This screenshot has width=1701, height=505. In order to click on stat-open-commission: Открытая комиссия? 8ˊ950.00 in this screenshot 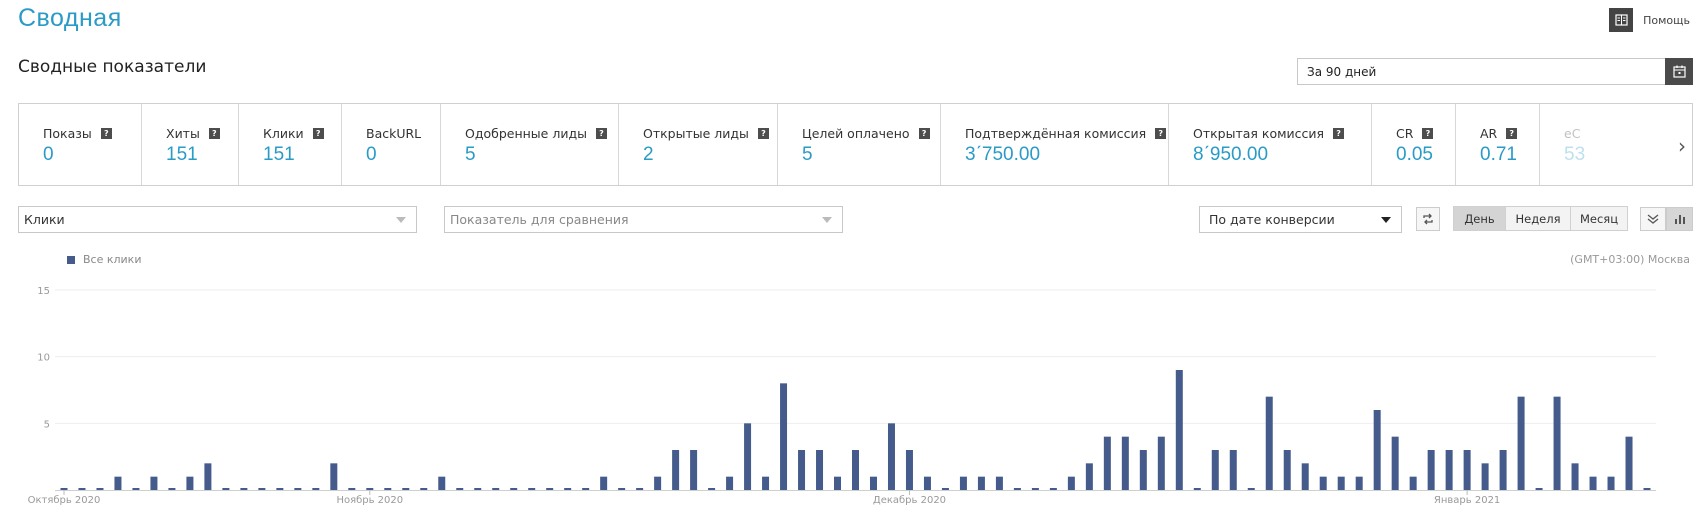, I will do `click(1270, 144)`.